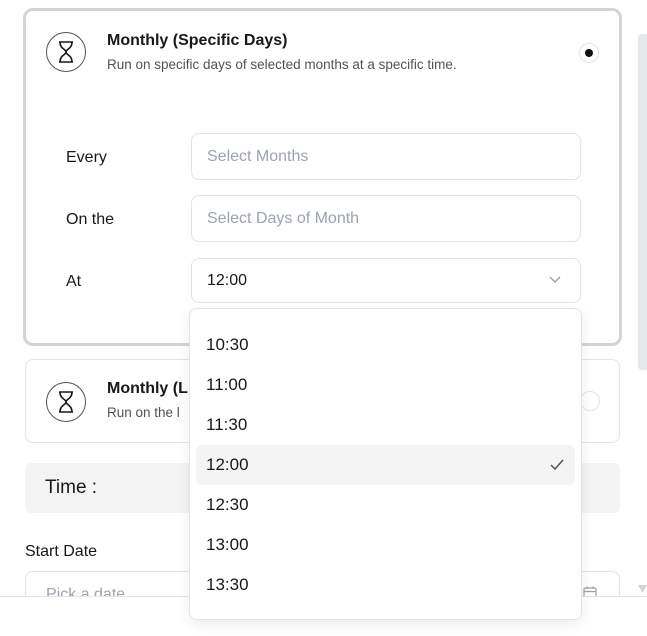 The width and height of the screenshot is (647, 636). Describe the element at coordinates (385, 345) in the screenshot. I see `time-option: 10:30` at that location.